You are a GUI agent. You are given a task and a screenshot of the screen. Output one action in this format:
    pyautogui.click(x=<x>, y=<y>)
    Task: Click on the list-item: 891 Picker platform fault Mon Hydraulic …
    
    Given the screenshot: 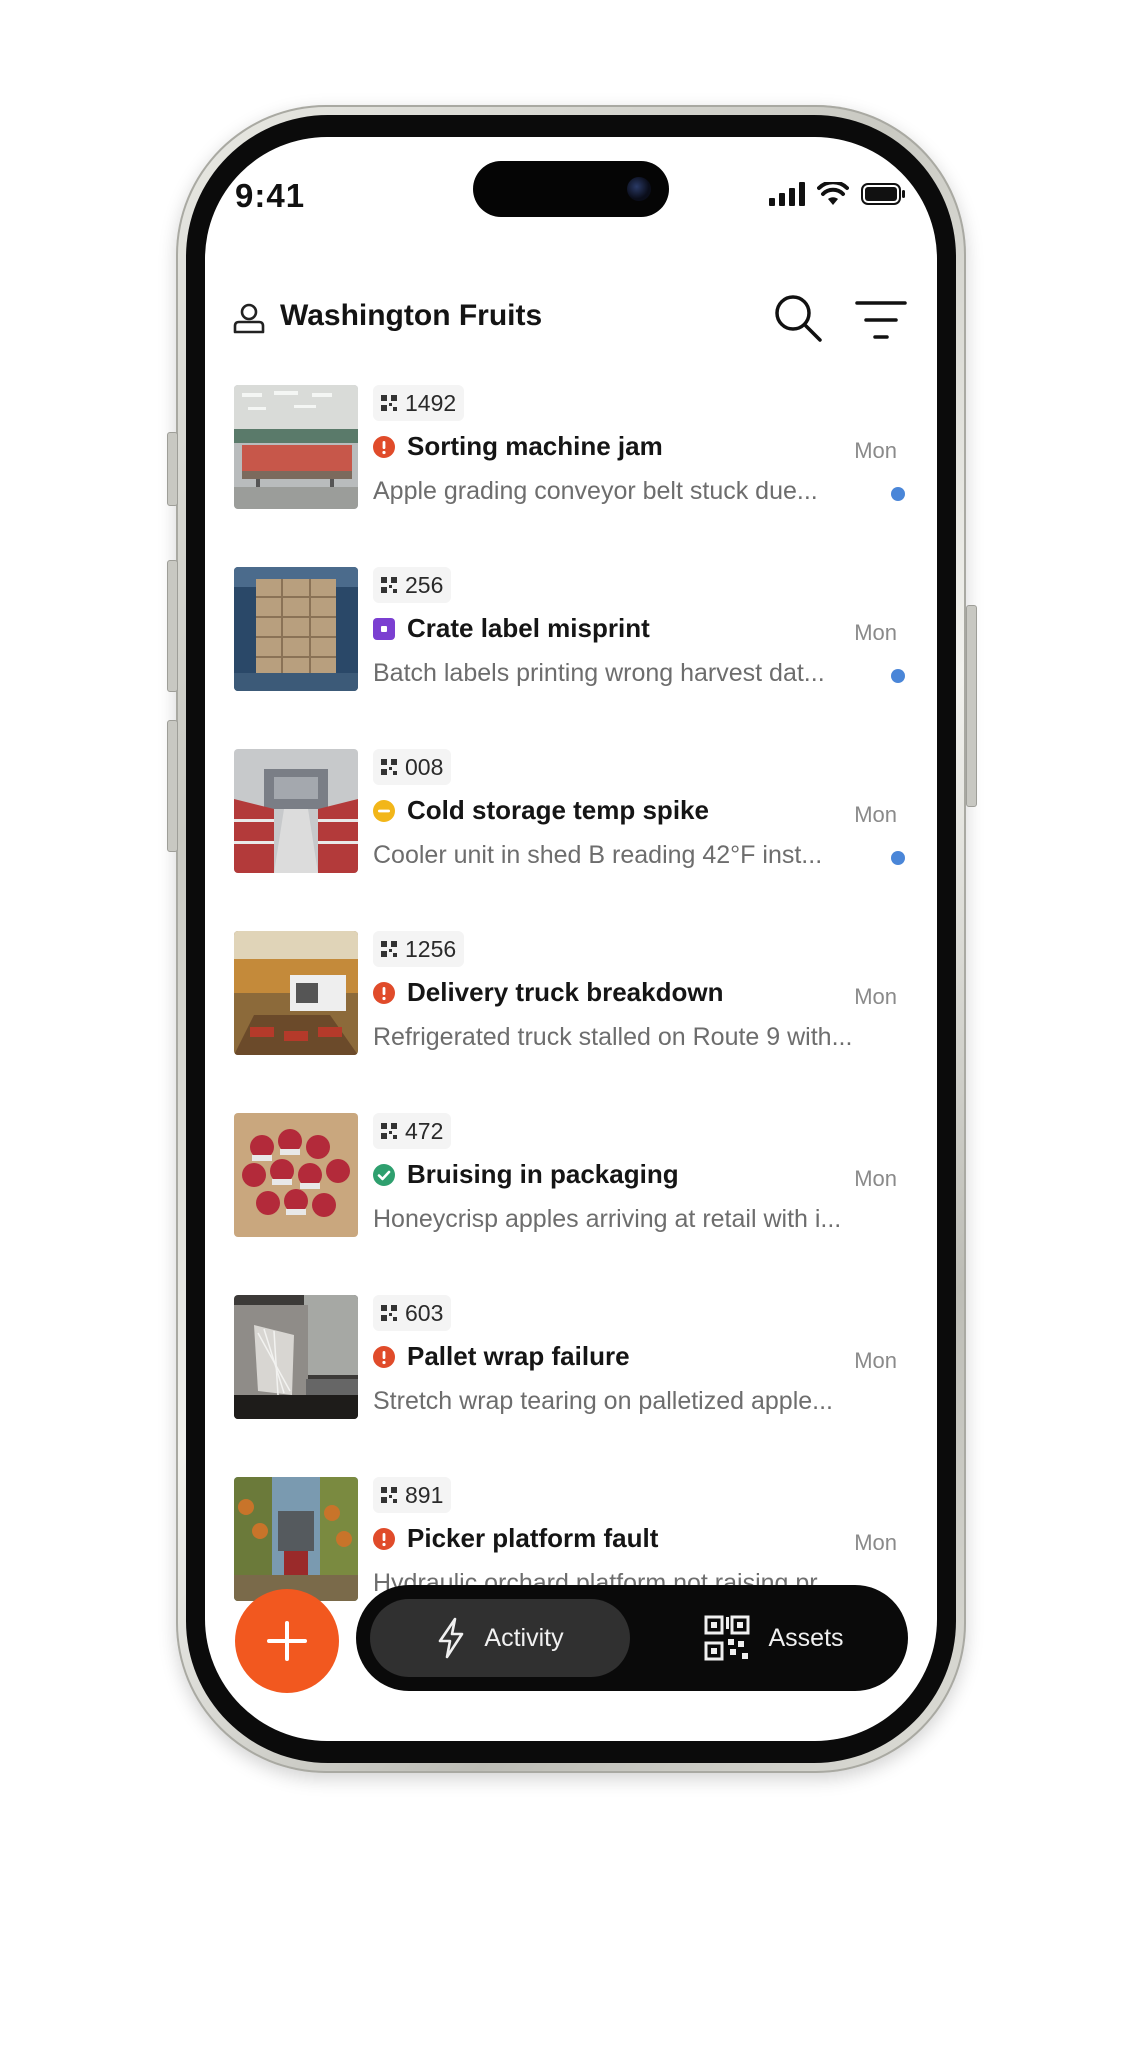 What is the action you would take?
    pyautogui.click(x=571, y=1539)
    